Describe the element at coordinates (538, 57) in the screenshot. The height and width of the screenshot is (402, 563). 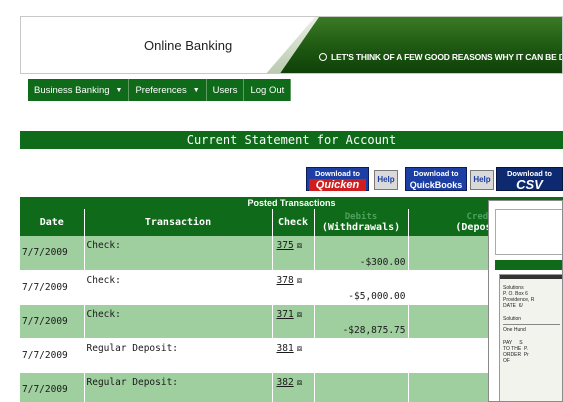
I see `tagline-emphasis: IT CAN BE DONE.` at that location.